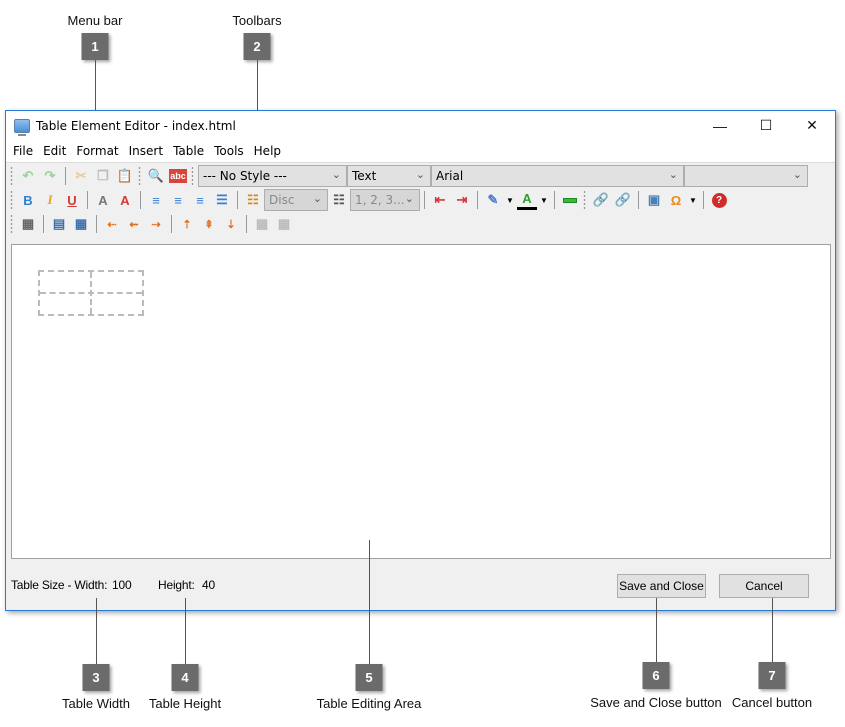 This screenshot has width=845, height=727. I want to click on style-select: --- No Style --- ⌄, so click(272, 176).